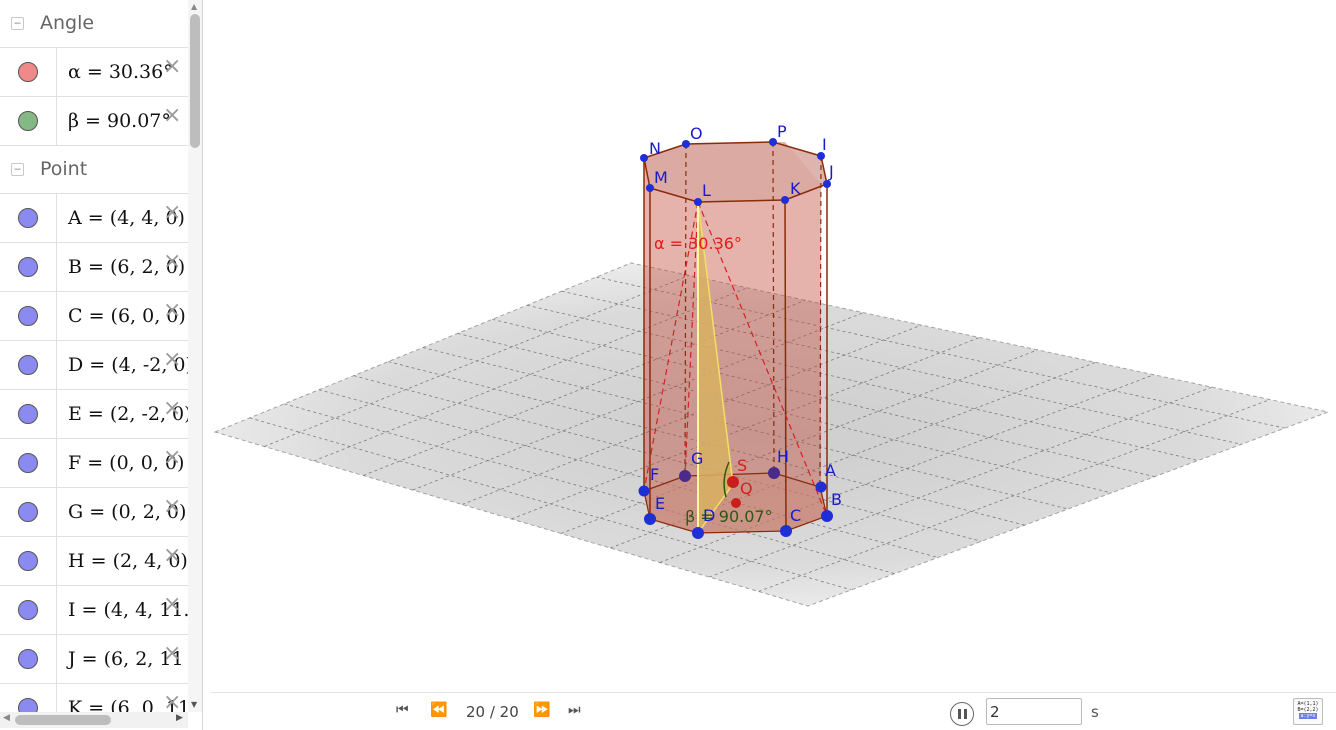 The height and width of the screenshot is (730, 1336). I want to click on label-h: H, so click(783, 456).